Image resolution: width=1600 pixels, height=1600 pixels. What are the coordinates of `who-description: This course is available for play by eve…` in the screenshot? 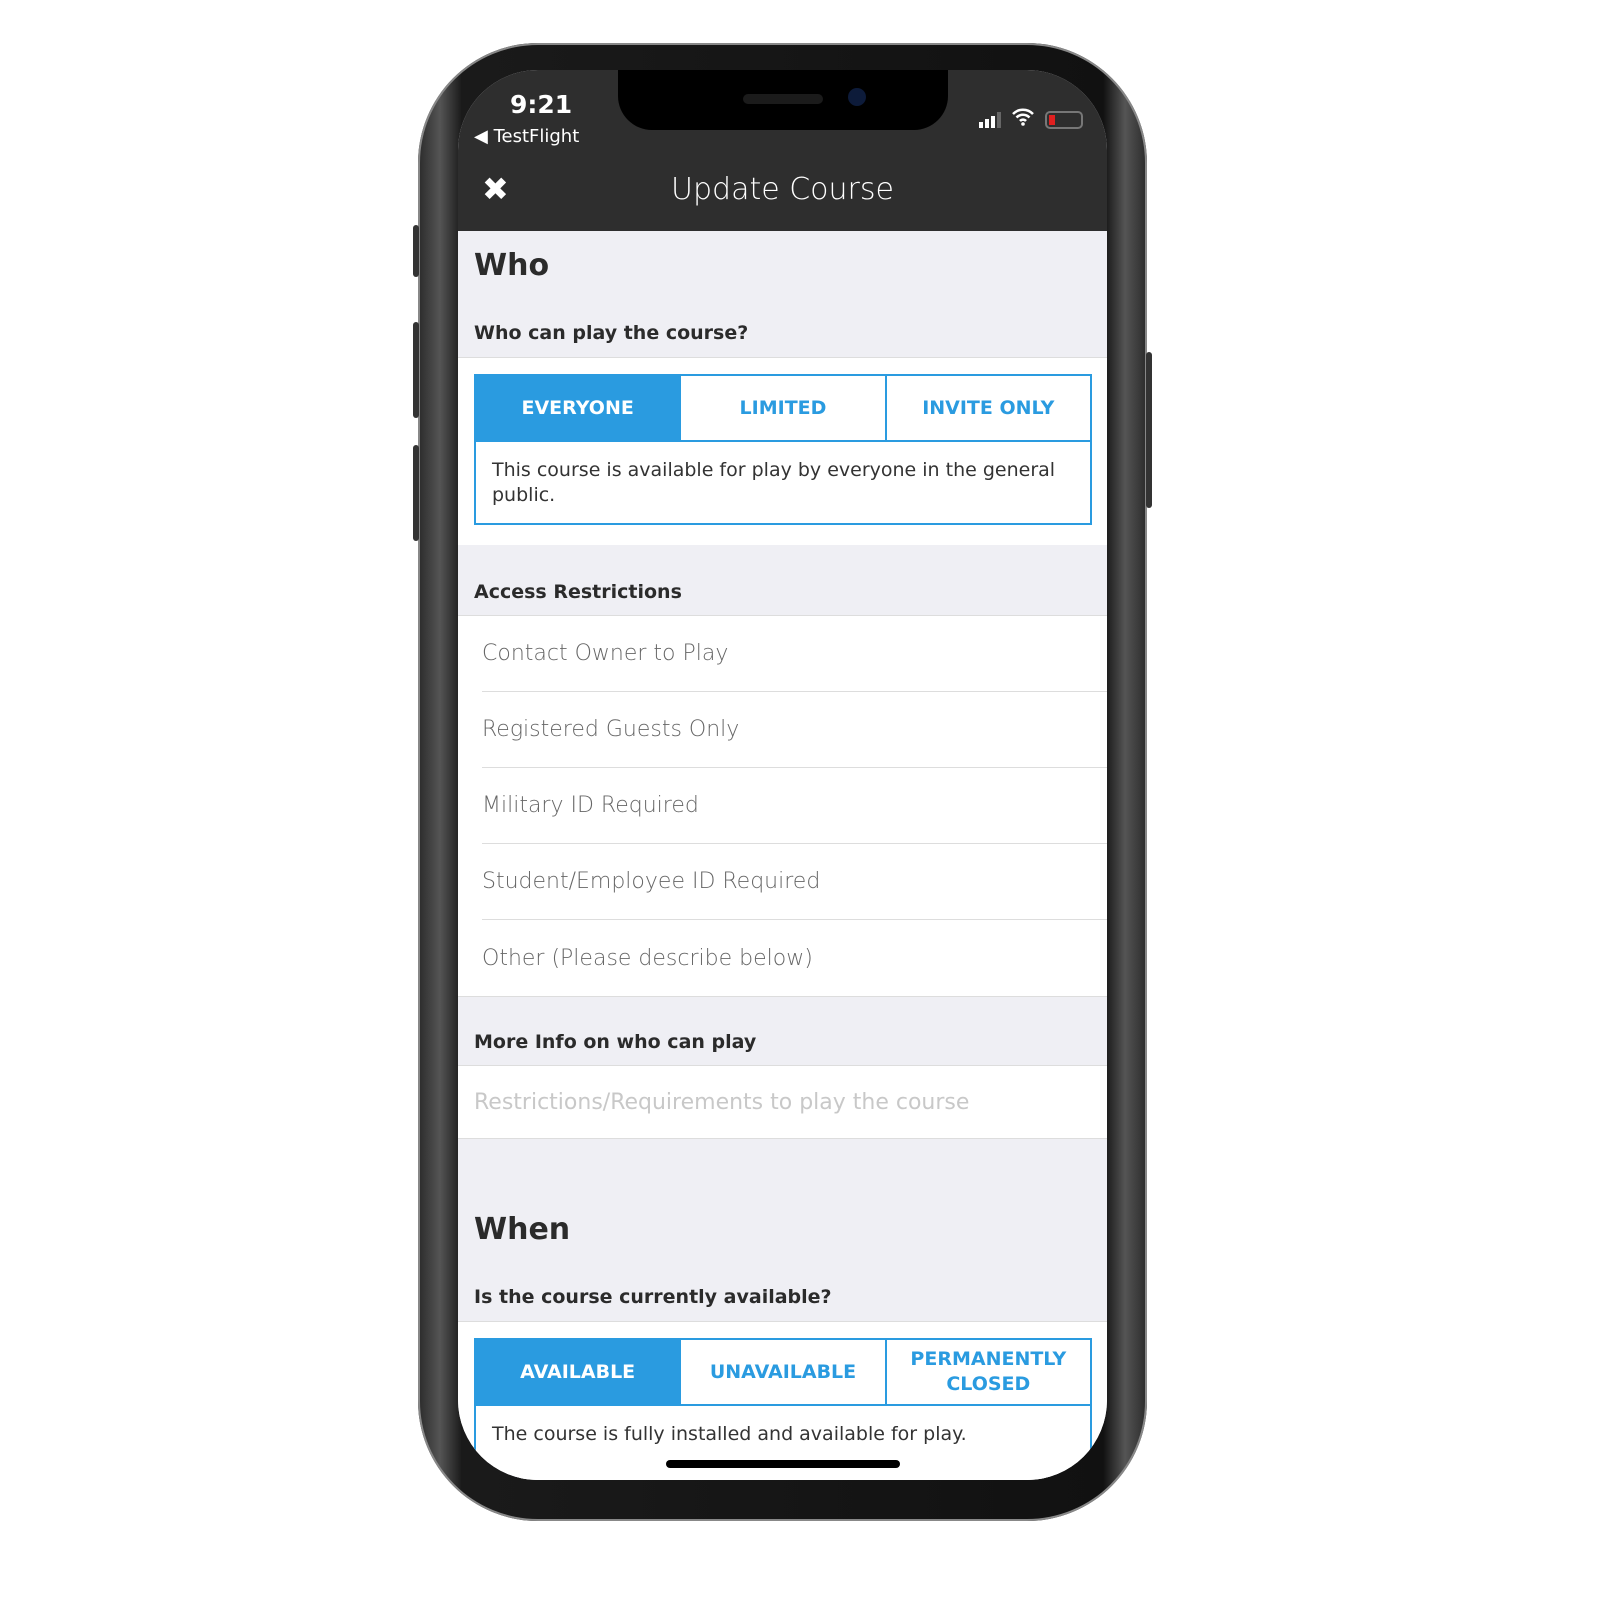 It's located at (774, 482).